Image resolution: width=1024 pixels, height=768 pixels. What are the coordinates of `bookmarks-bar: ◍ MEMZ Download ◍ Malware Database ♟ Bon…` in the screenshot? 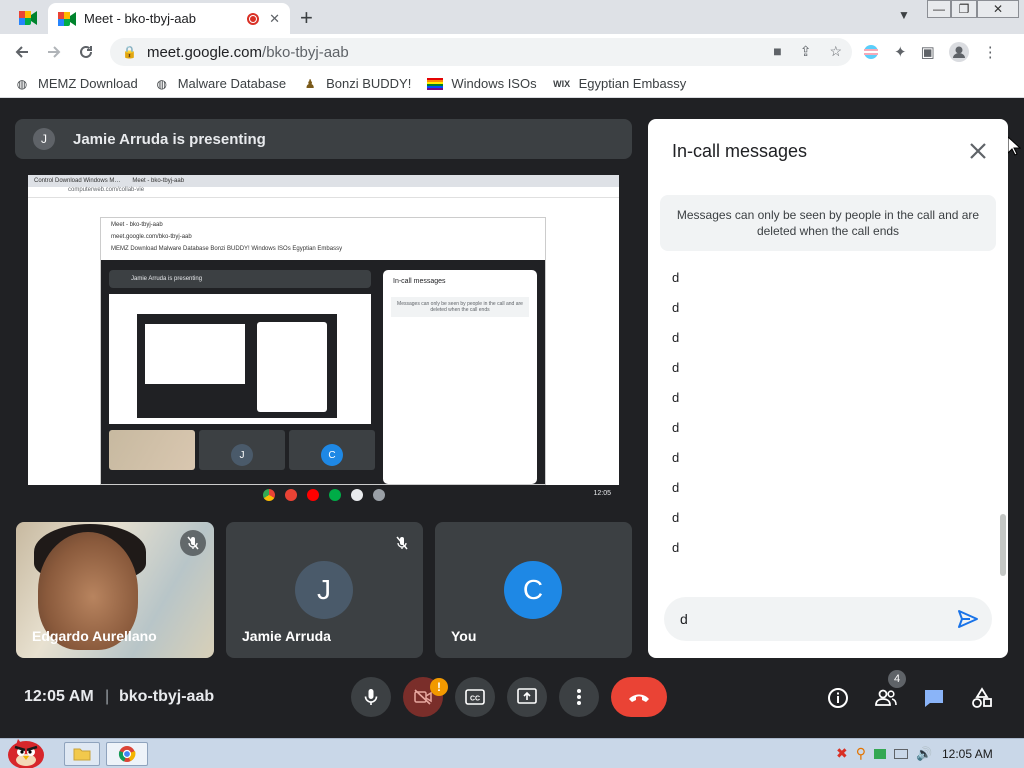 It's located at (512, 84).